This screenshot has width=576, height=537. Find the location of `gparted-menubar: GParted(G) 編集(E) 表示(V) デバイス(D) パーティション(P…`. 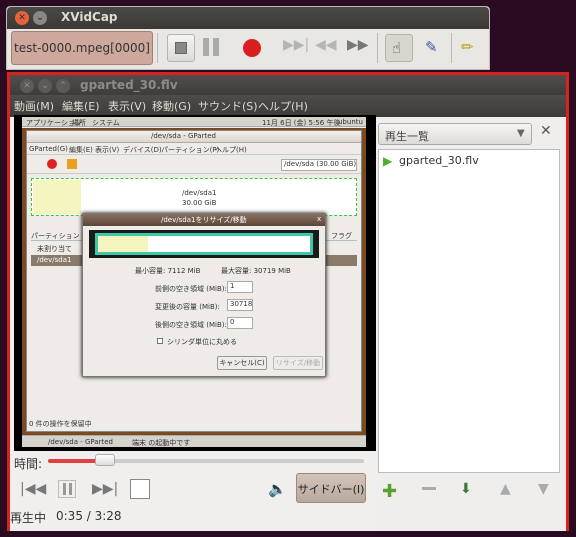

gparted-menubar: GParted(G) 編集(E) 表示(V) デバイス(D) パーティション(P… is located at coordinates (194, 149).